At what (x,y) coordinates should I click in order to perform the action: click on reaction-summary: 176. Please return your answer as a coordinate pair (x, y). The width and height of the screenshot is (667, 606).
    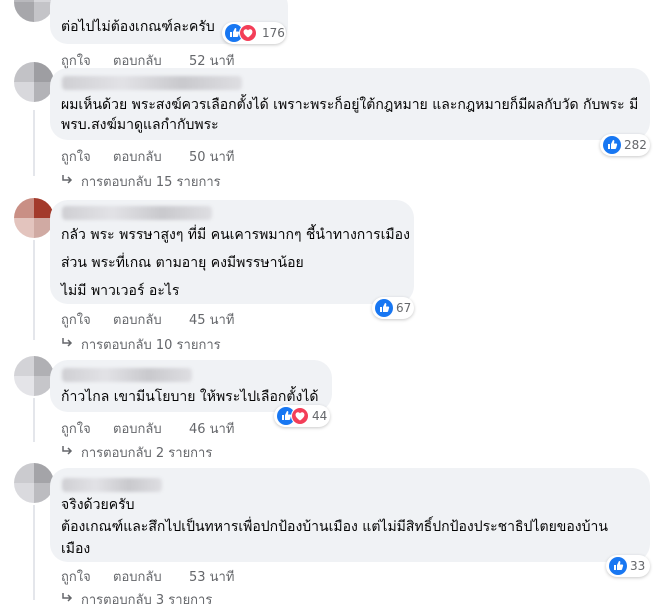
    Looking at the image, I should click on (254, 33).